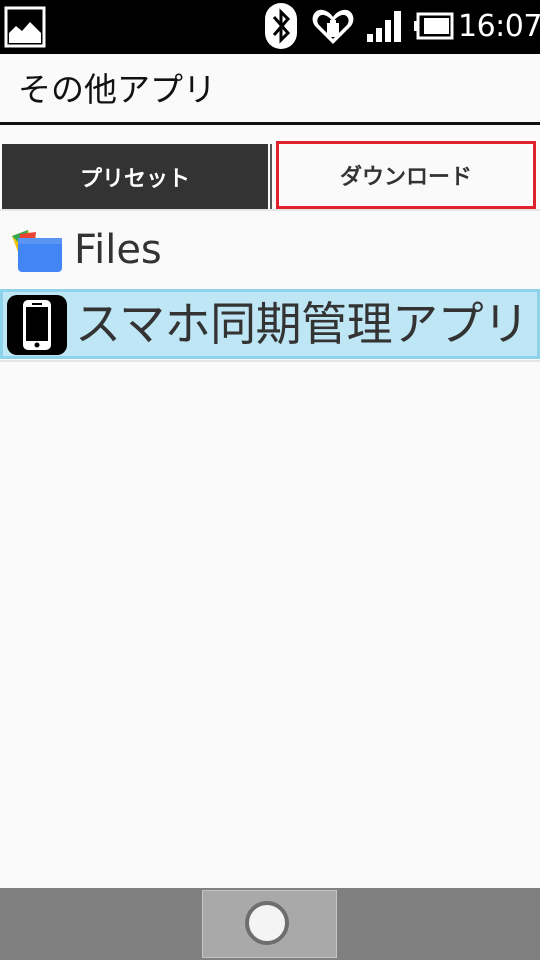 The height and width of the screenshot is (960, 540). I want to click on app-label-sync: スマホ同期管理アプリ, so click(302, 324).